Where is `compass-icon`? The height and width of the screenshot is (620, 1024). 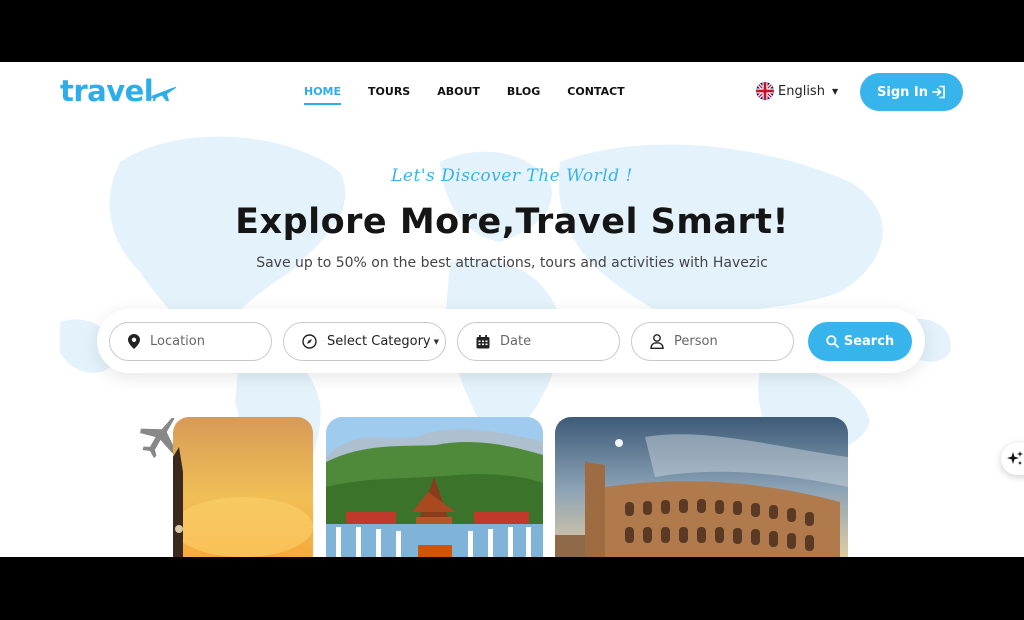 compass-icon is located at coordinates (309, 341).